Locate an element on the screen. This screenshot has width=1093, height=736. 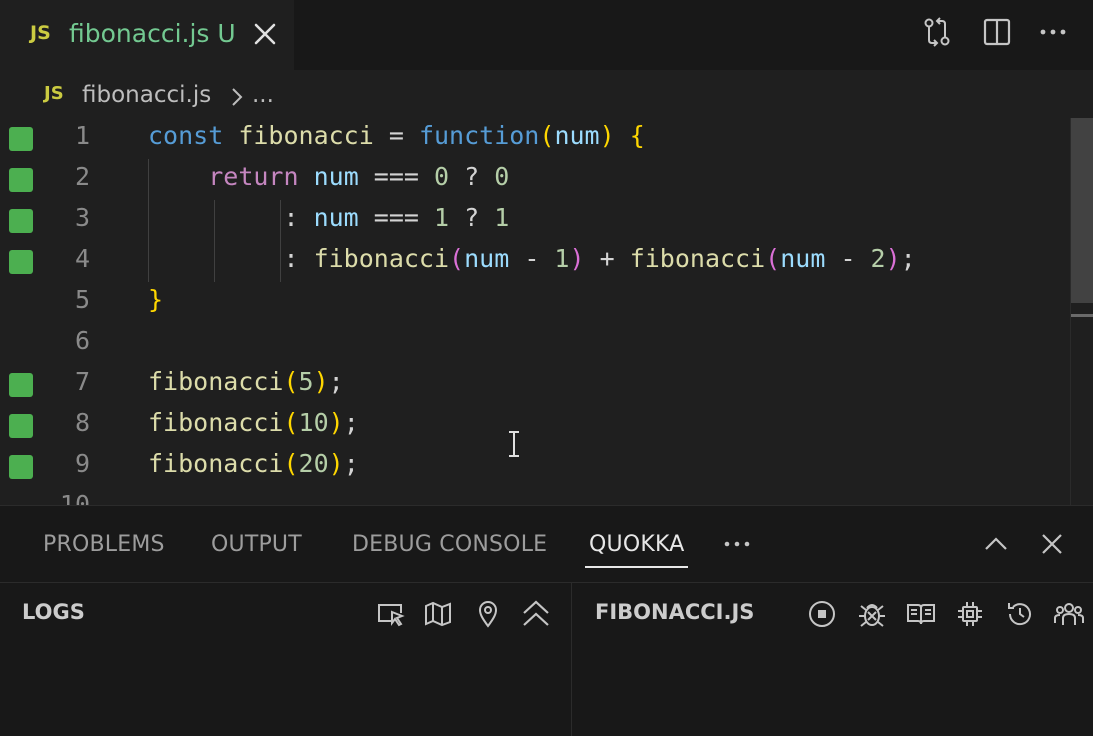
code-line: 10 is located at coordinates (535, 496).